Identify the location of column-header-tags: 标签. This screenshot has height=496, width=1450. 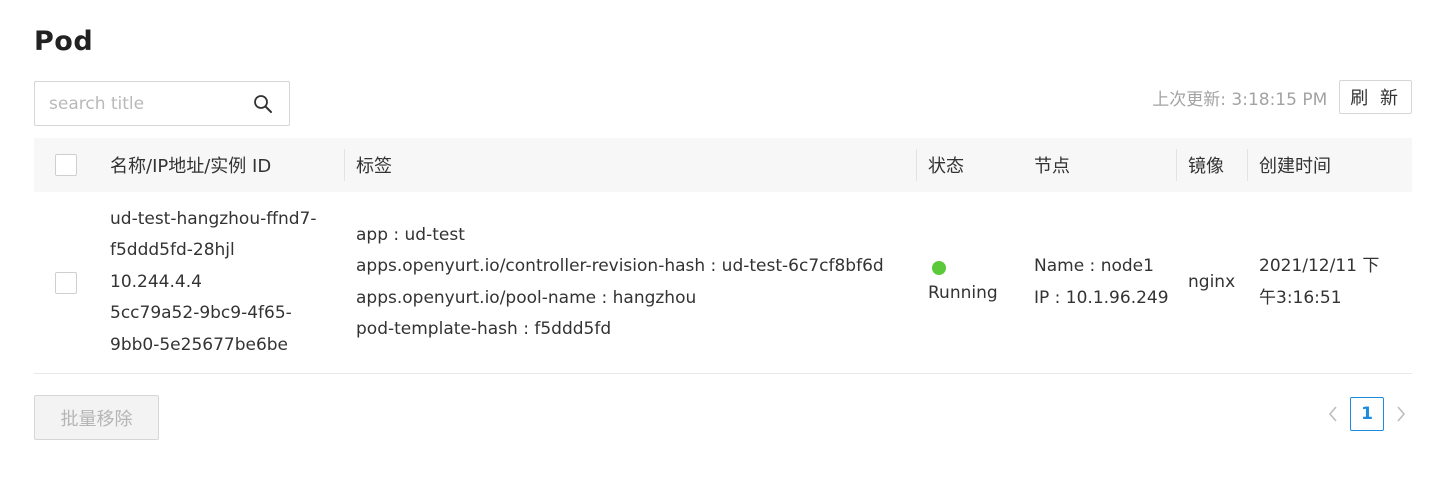
(630, 165).